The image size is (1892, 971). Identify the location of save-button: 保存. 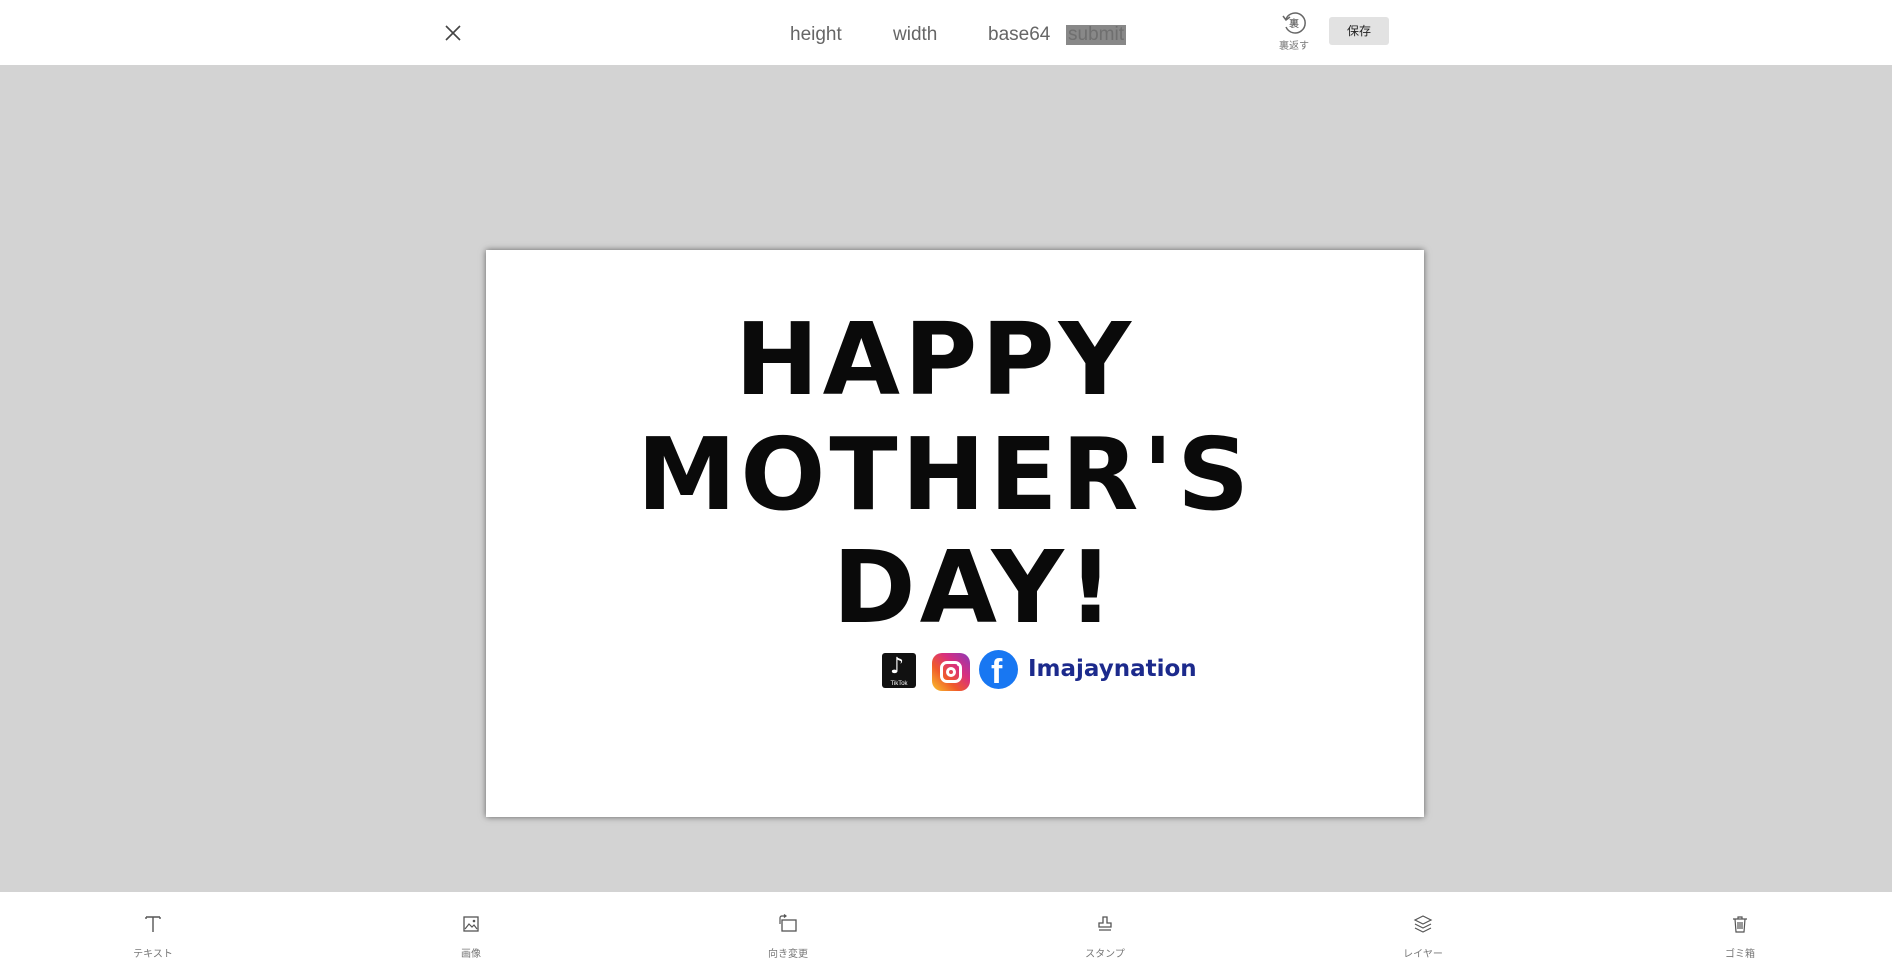
(1359, 31).